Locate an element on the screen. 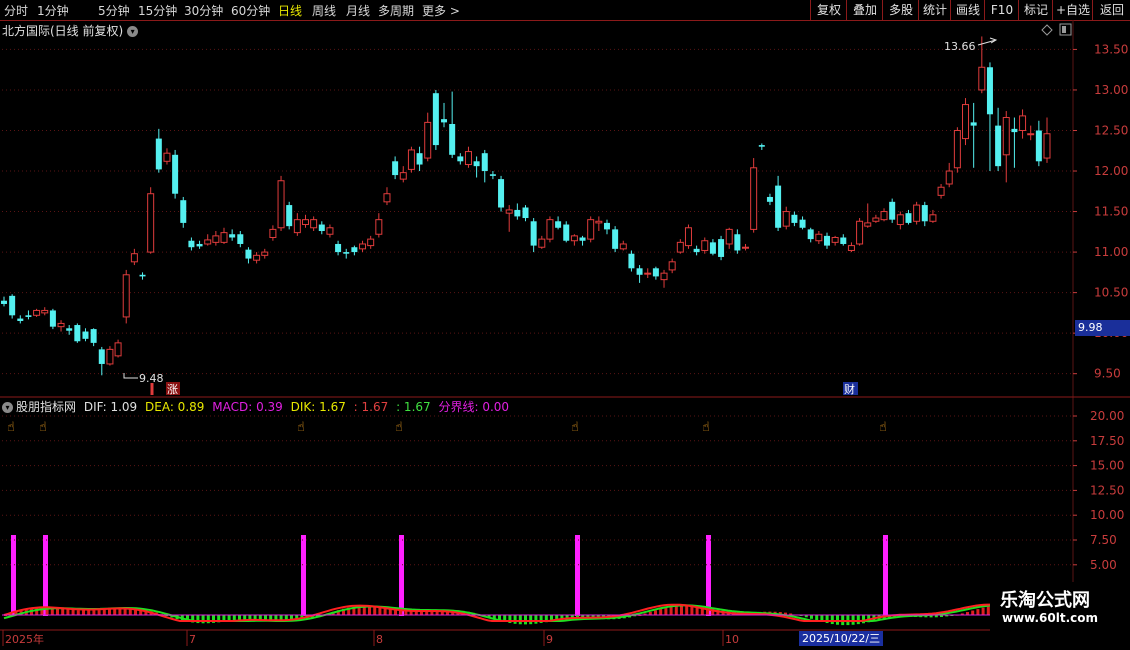 The image size is (1130, 650). back-button: 返回 is located at coordinates (1111, 10).